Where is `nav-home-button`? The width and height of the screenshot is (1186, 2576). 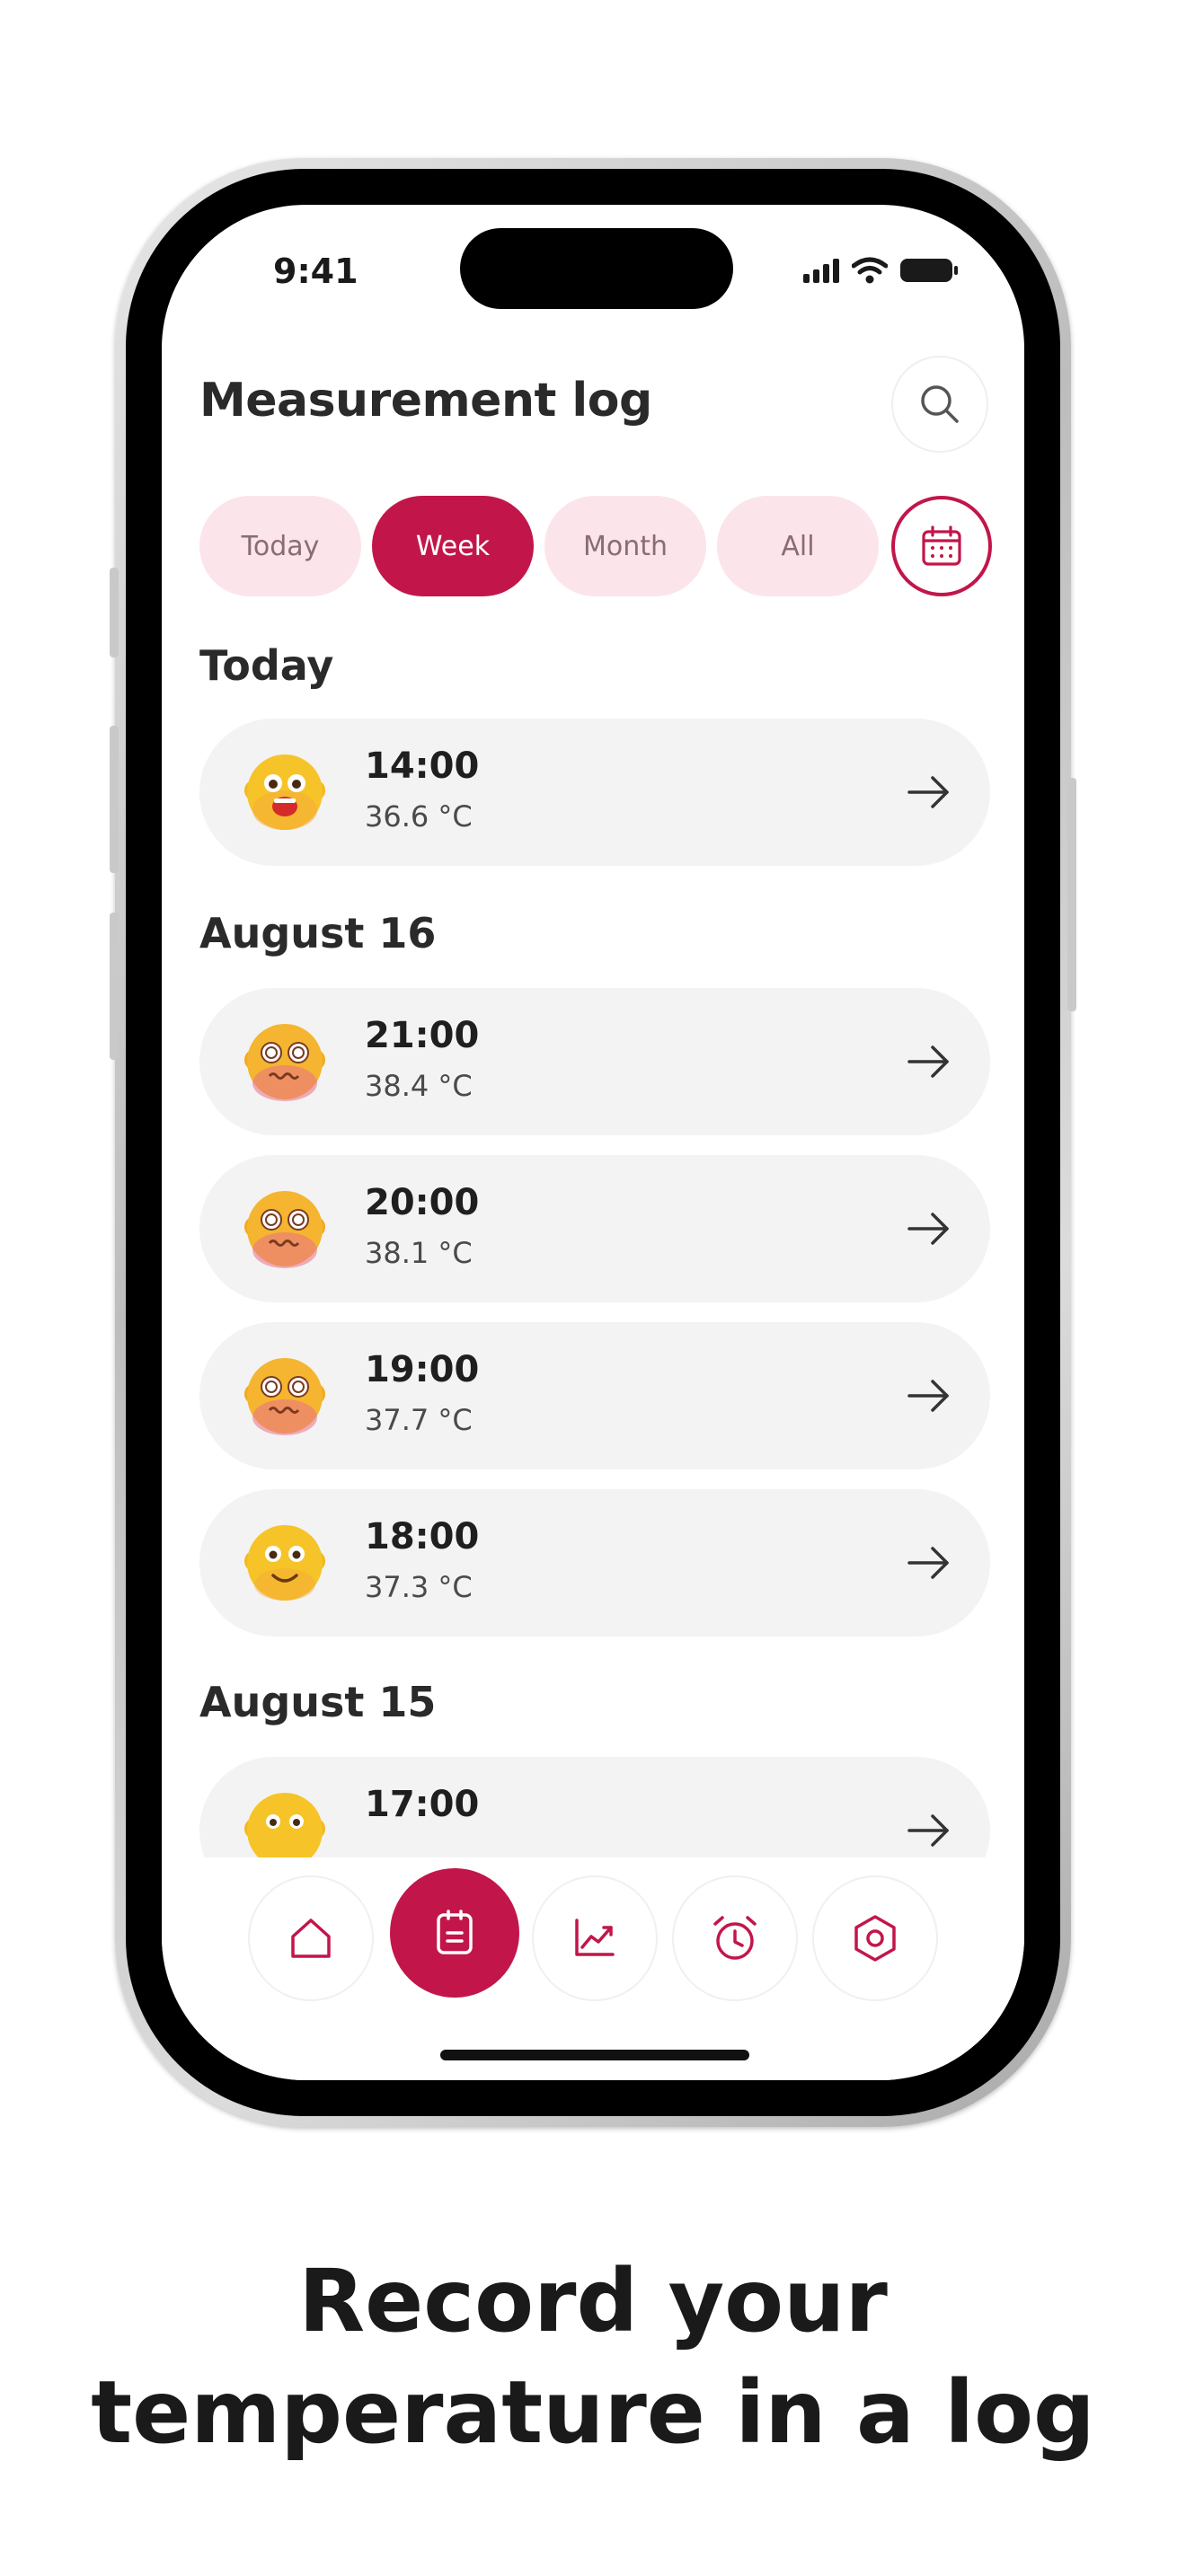 nav-home-button is located at coordinates (311, 1938).